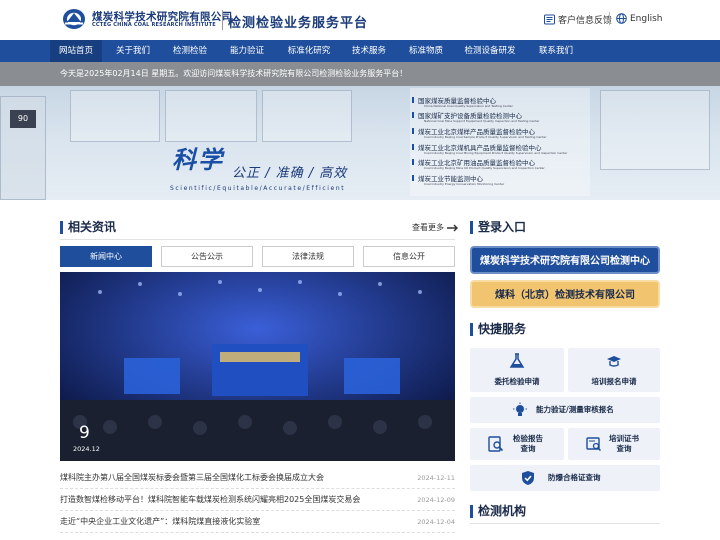  Describe the element at coordinates (549, 19) in the screenshot. I see `feedback-icon` at that location.